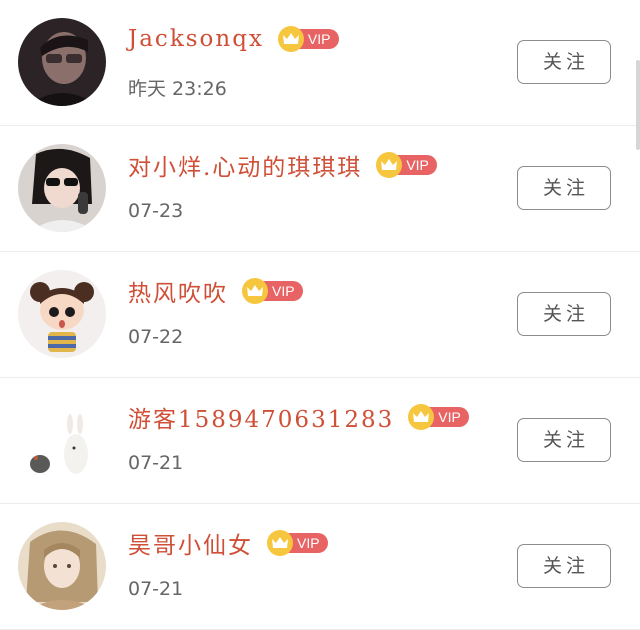 The image size is (640, 630). I want to click on name-line: 热风吹吹 VIP, so click(215, 291).